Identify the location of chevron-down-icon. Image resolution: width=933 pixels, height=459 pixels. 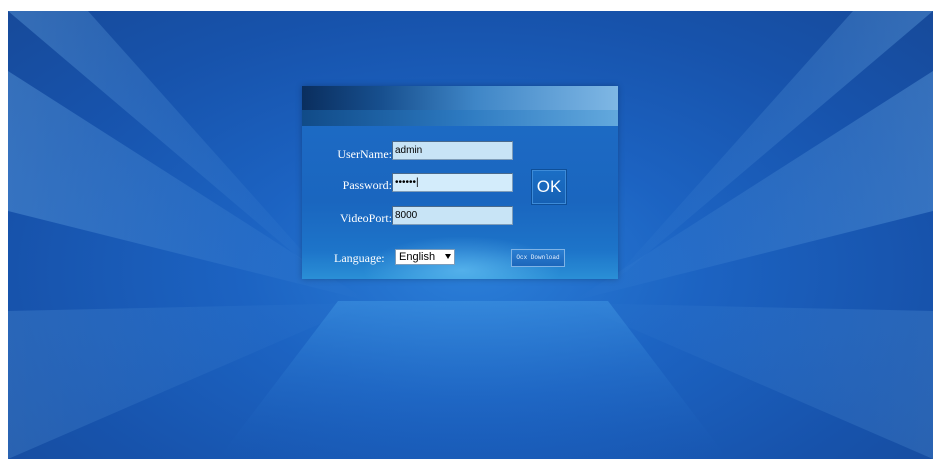
(448, 256).